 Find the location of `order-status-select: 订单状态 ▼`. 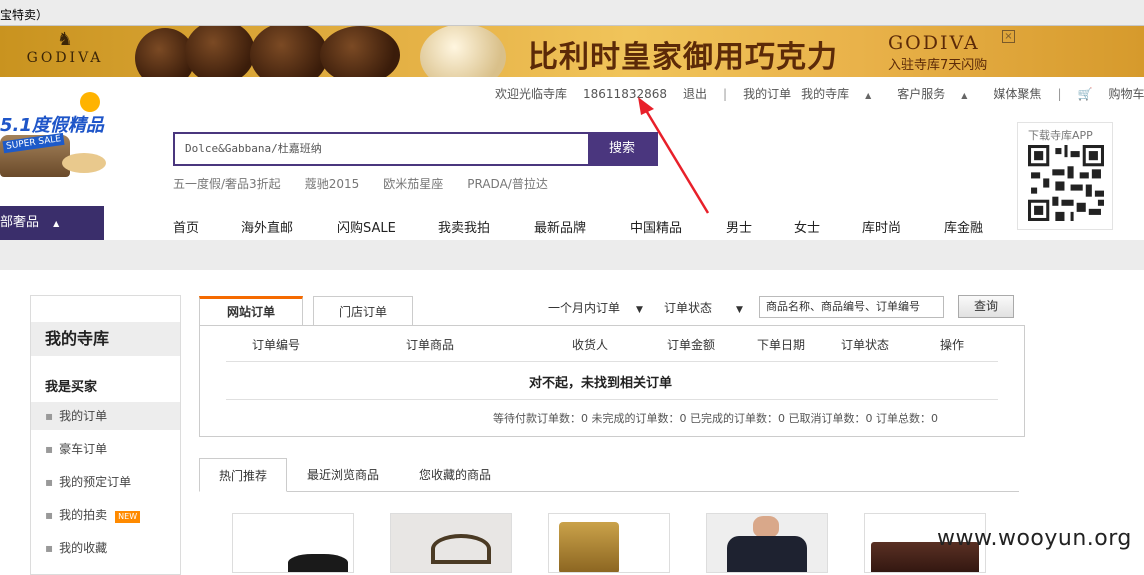

order-status-select: 订单状态 ▼ is located at coordinates (703, 307).